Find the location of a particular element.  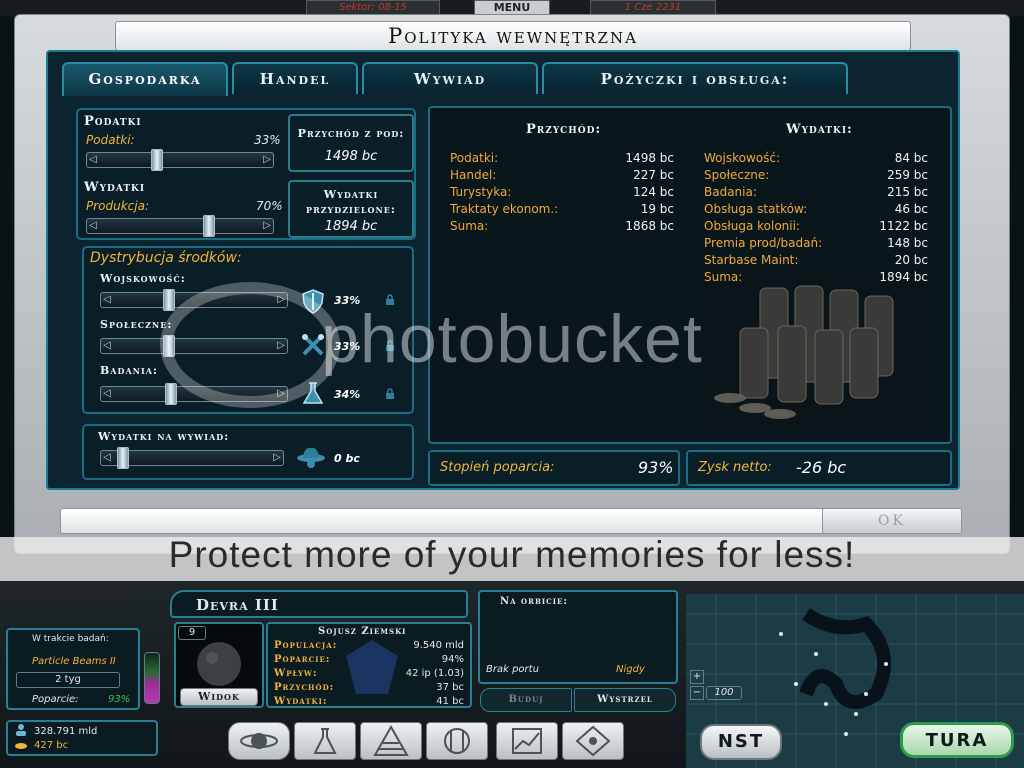

view-button: Widok is located at coordinates (219, 697).